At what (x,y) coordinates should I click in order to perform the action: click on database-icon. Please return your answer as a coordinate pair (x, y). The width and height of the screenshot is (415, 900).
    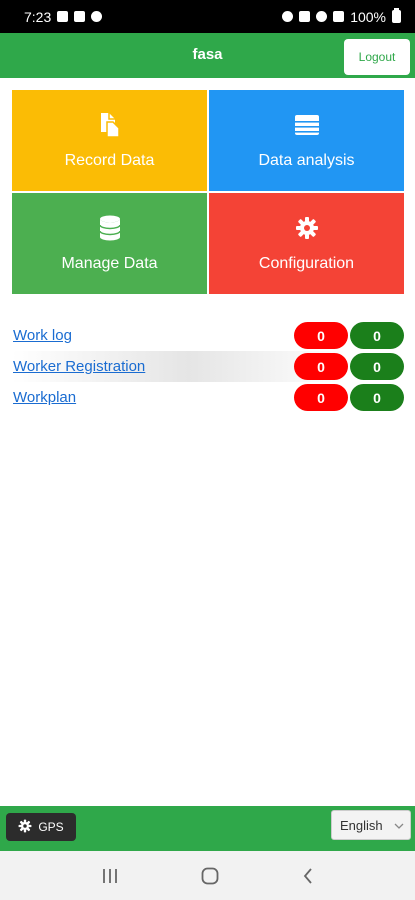
    Looking at the image, I should click on (109, 228).